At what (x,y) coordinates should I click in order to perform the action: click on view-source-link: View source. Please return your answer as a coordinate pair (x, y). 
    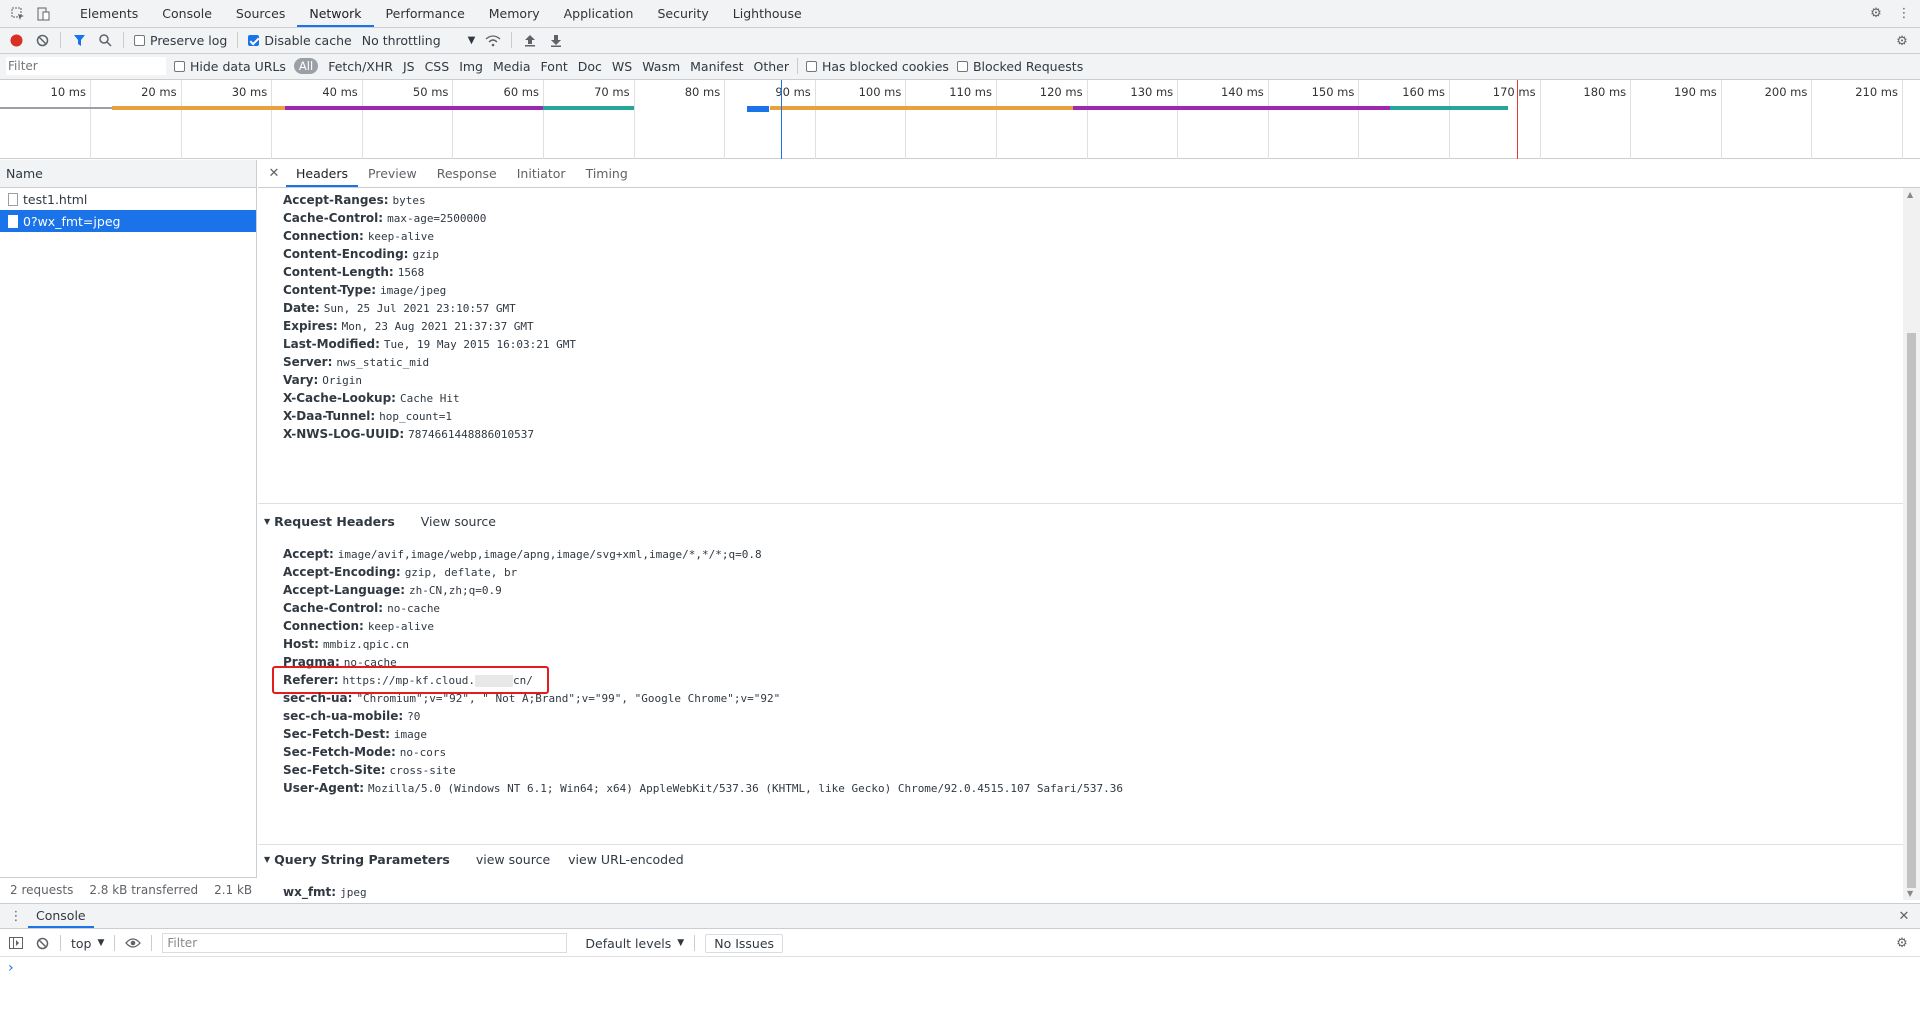
    Looking at the image, I should click on (458, 522).